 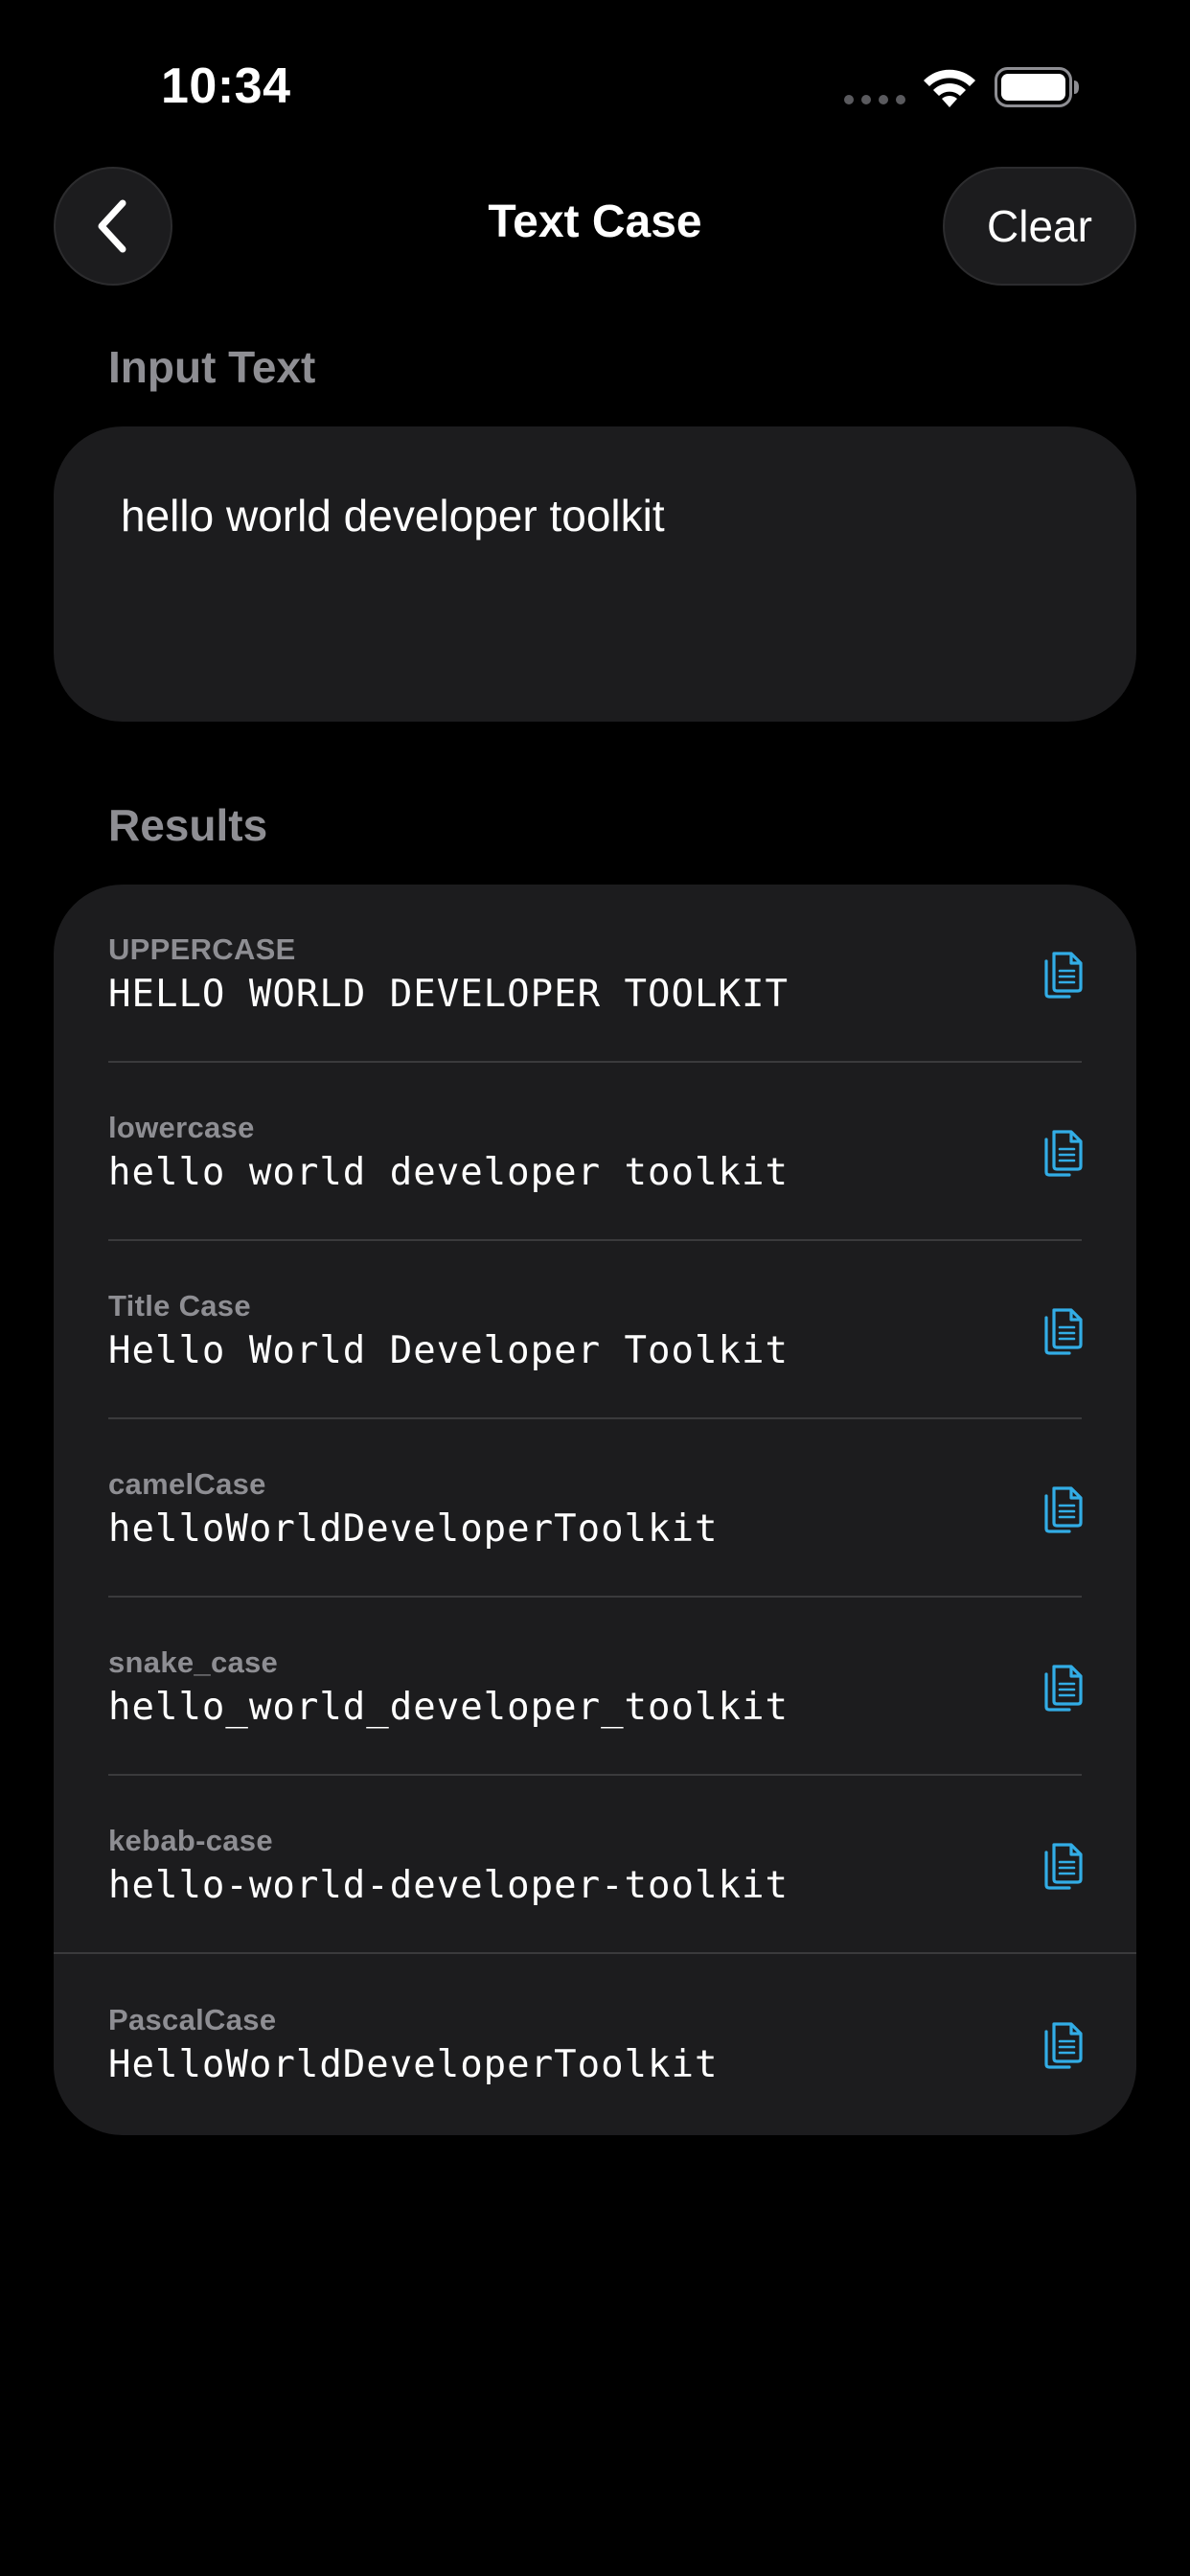 What do you see at coordinates (1039, 226) in the screenshot?
I see `clear-button: Clear` at bounding box center [1039, 226].